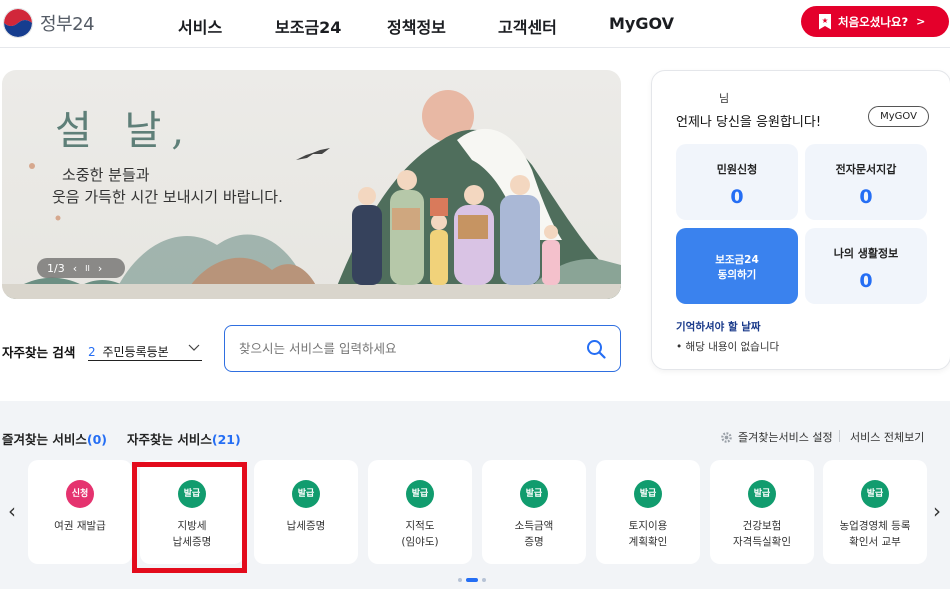  I want to click on banner-prev-icon: ‹, so click(75, 268).